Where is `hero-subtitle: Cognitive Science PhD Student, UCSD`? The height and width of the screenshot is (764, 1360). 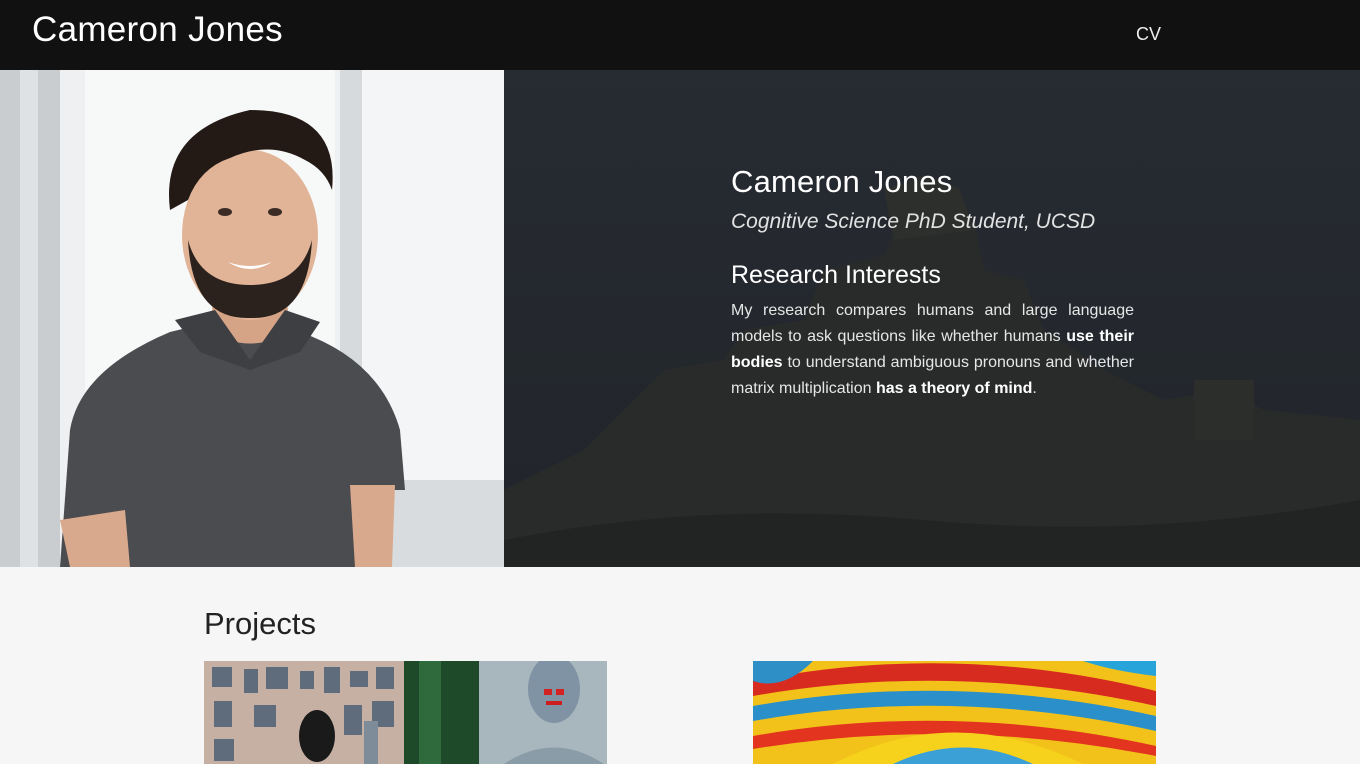
hero-subtitle: Cognitive Science PhD Student, UCSD is located at coordinates (913, 221).